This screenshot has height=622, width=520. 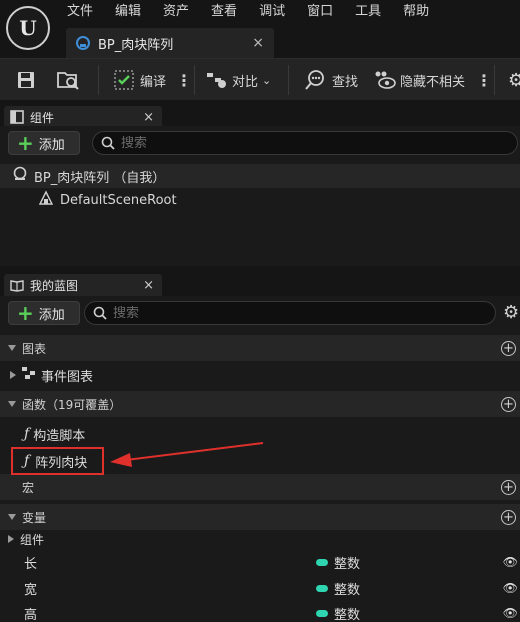 What do you see at coordinates (260, 116) in the screenshot?
I see `components-panel-header: 组件 ×` at bounding box center [260, 116].